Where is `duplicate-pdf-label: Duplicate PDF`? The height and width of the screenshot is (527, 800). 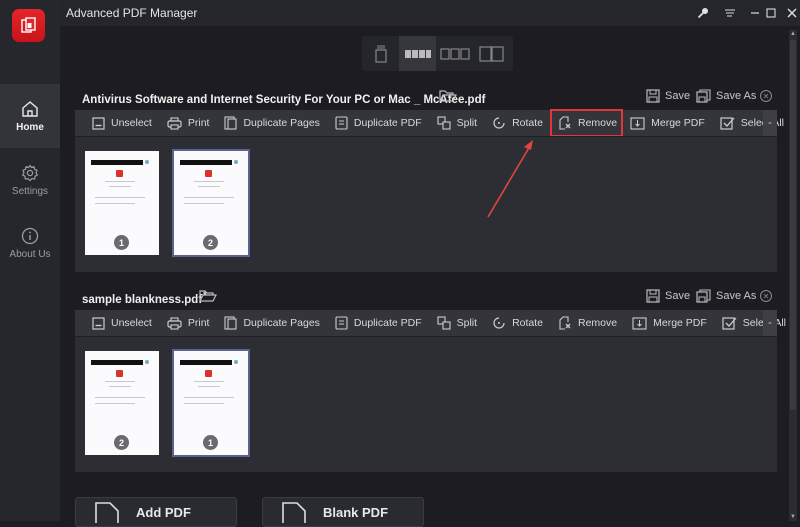
duplicate-pdf-label: Duplicate PDF is located at coordinates (387, 123).